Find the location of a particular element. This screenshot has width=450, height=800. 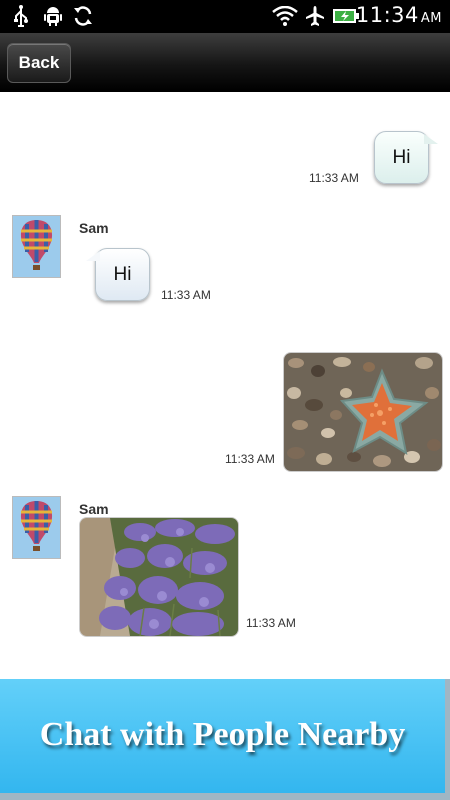

promo-banner-panel: Chat with People Nearby is located at coordinates (222, 736).